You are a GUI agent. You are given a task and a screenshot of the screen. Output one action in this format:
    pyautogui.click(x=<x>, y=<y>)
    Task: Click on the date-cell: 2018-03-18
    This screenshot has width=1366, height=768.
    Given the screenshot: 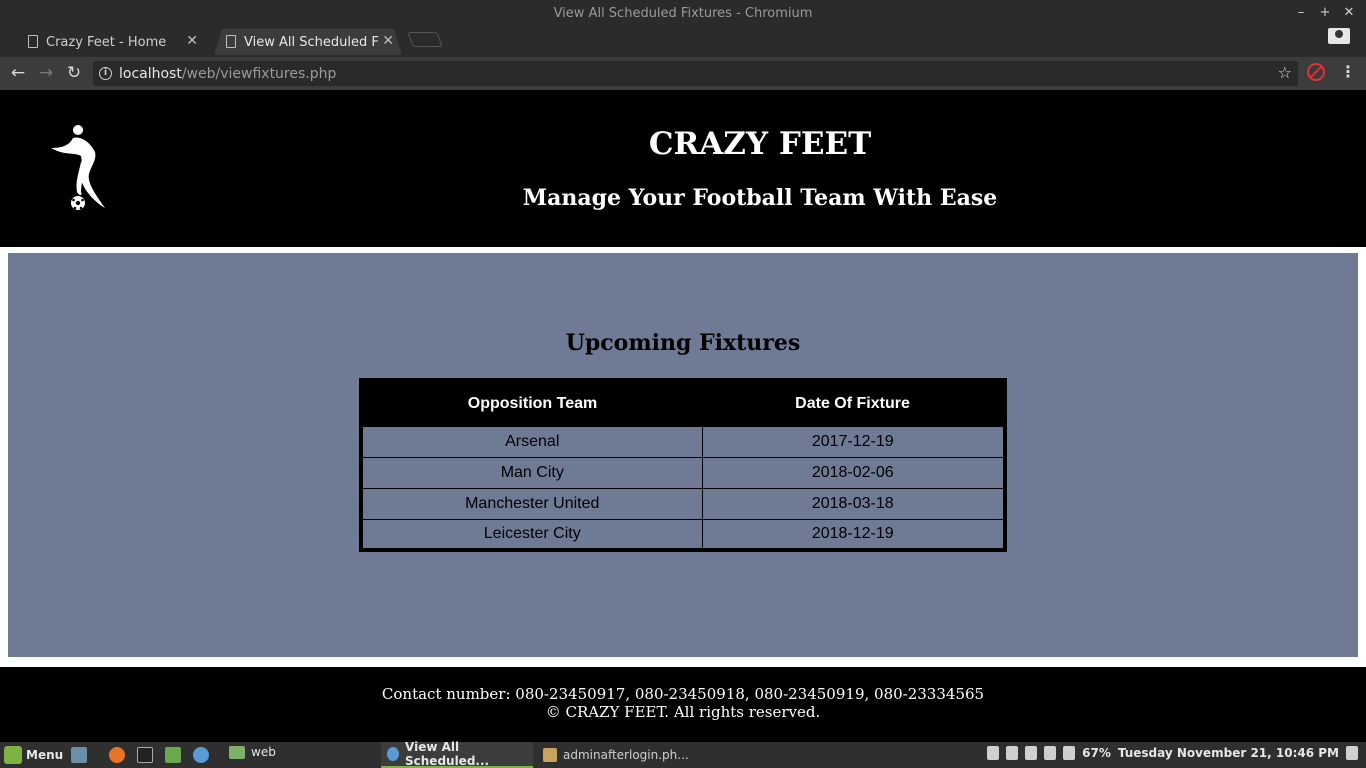 What is the action you would take?
    pyautogui.click(x=853, y=503)
    